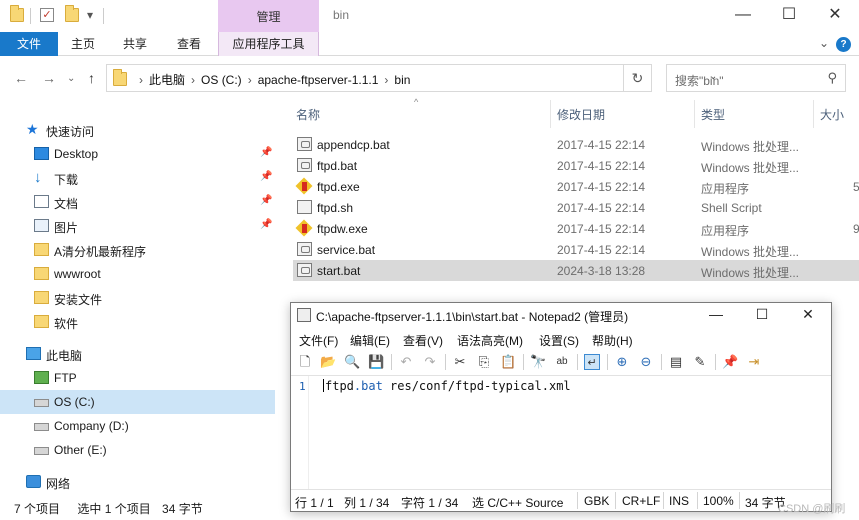  Describe the element at coordinates (789, 16) in the screenshot. I see `maximize-button: ☐` at that location.